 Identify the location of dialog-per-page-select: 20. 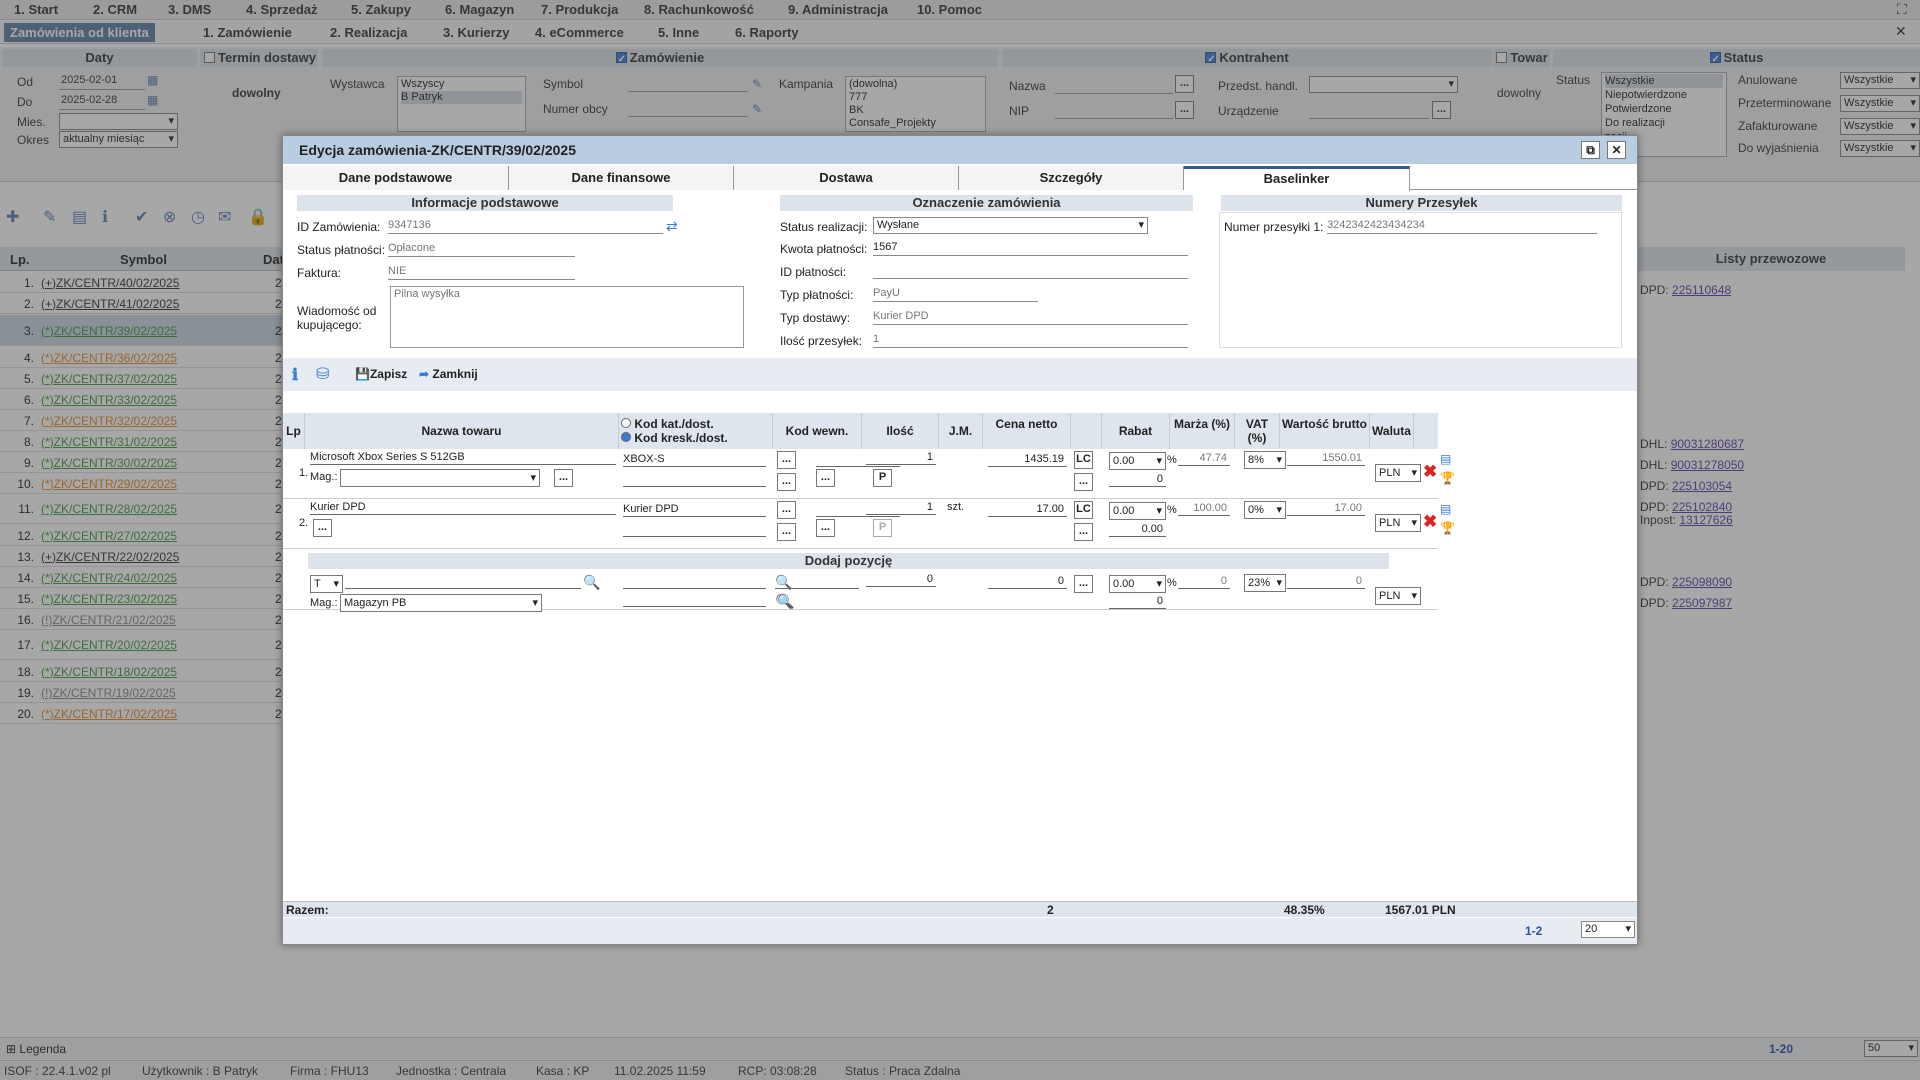
(1608, 929).